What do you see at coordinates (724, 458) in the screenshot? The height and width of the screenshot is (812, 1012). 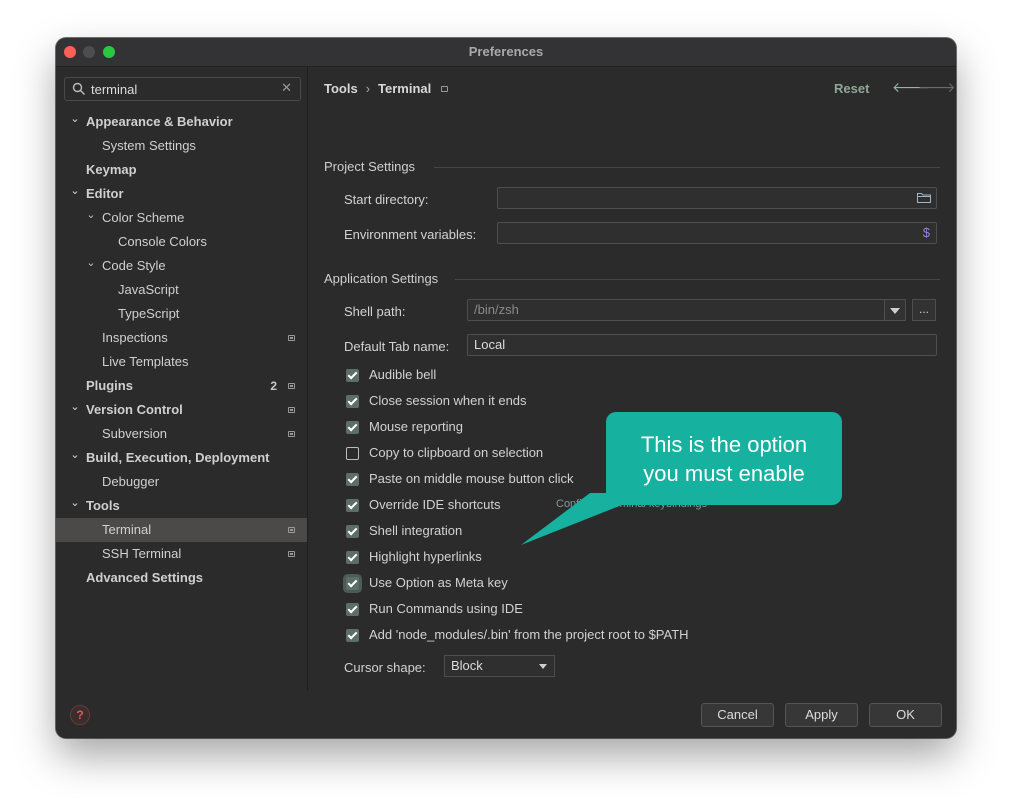 I see `annotation-callout: This is the option you must enable` at bounding box center [724, 458].